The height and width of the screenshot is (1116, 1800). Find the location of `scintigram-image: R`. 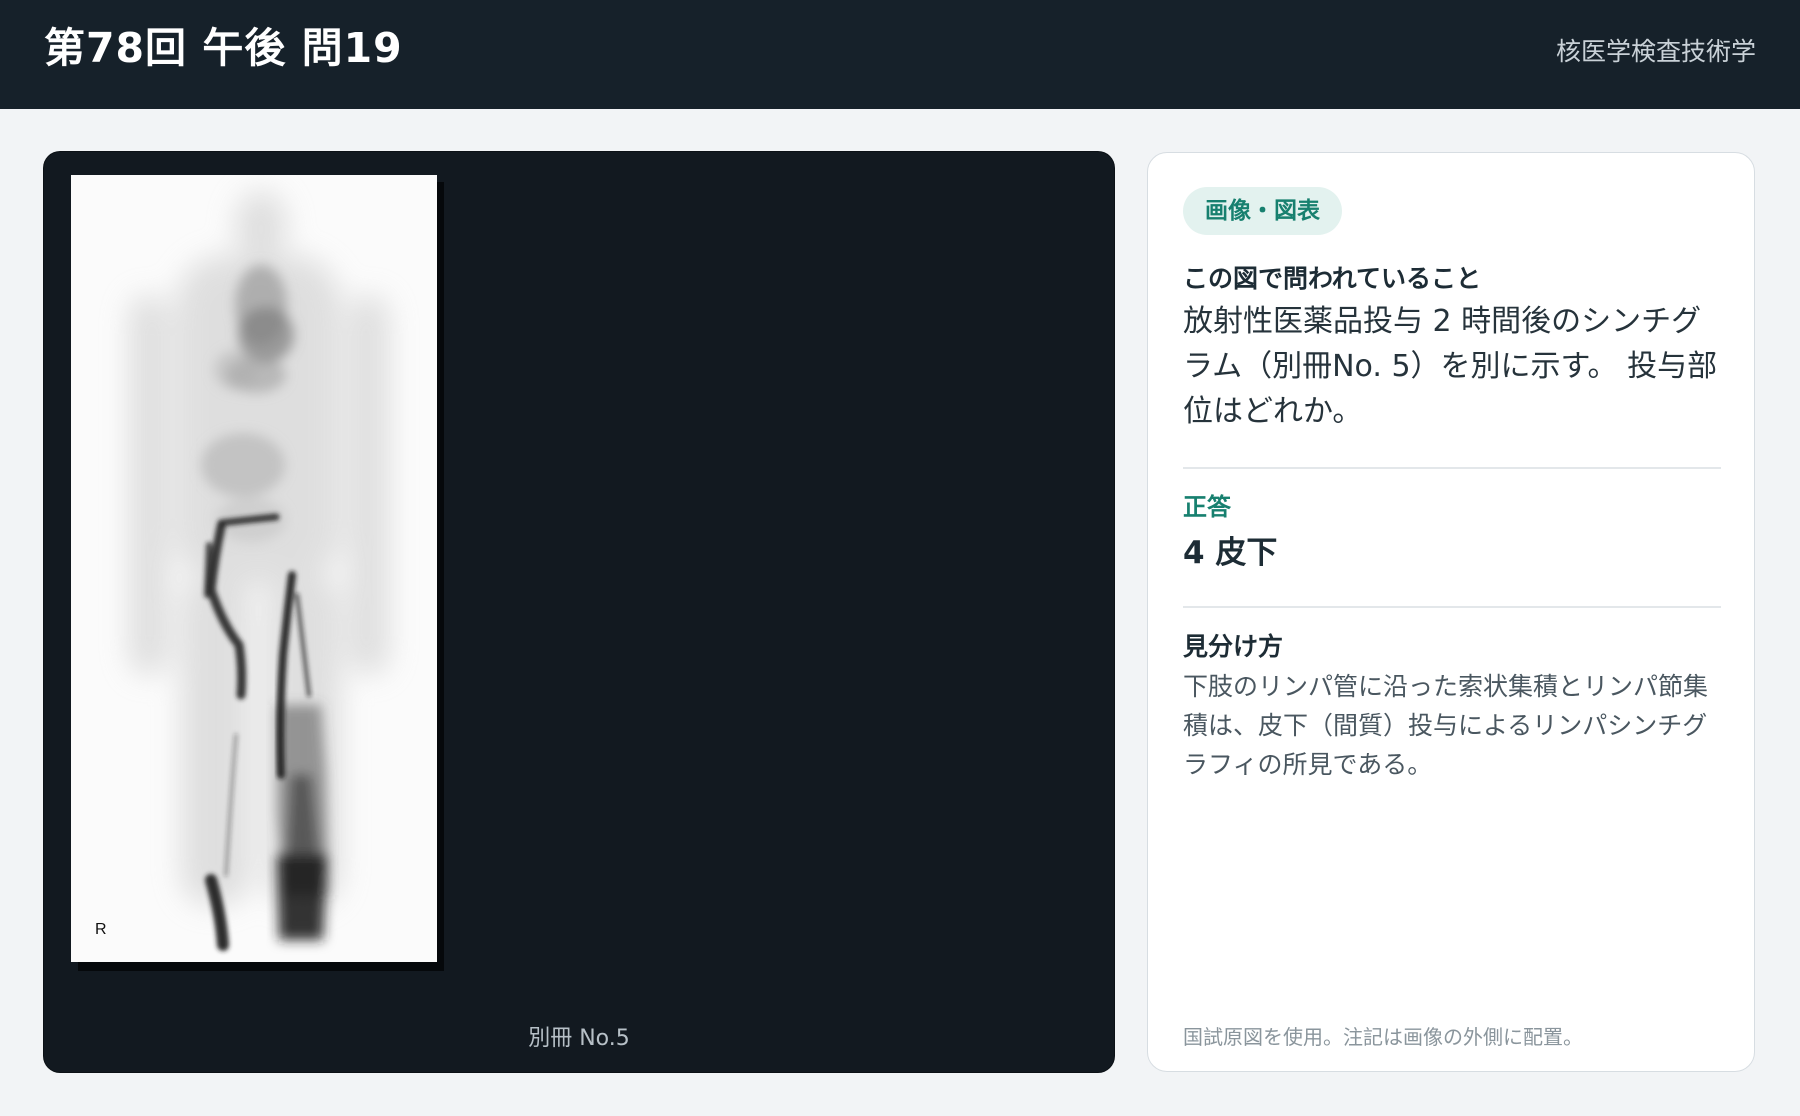

scintigram-image: R is located at coordinates (254, 568).